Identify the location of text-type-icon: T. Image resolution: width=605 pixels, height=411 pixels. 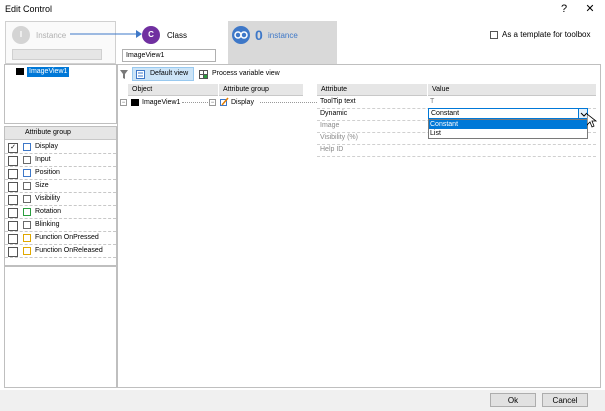
(432, 101).